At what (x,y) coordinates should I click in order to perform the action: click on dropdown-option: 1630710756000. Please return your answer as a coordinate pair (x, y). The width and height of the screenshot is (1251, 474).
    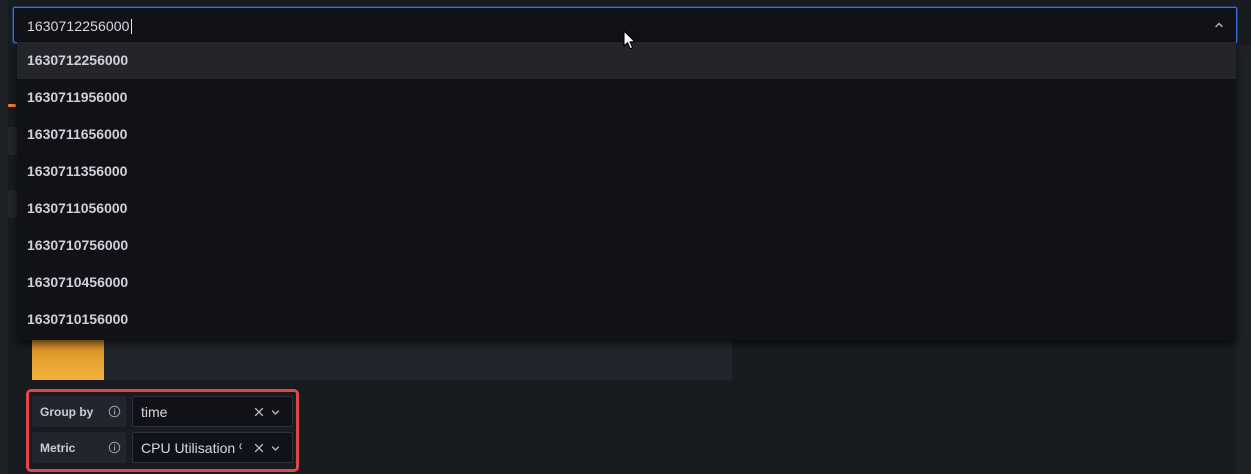
    Looking at the image, I should click on (626, 245).